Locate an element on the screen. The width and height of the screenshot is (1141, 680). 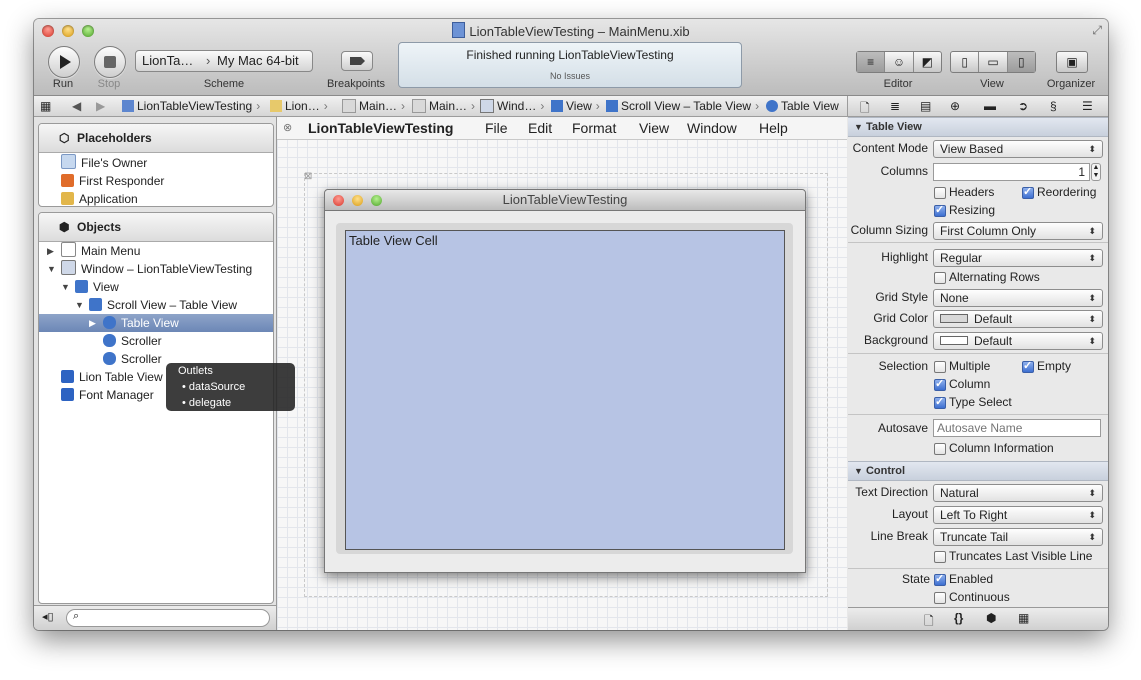
remove-object-icon: ⊠ is located at coordinates (308, 176).